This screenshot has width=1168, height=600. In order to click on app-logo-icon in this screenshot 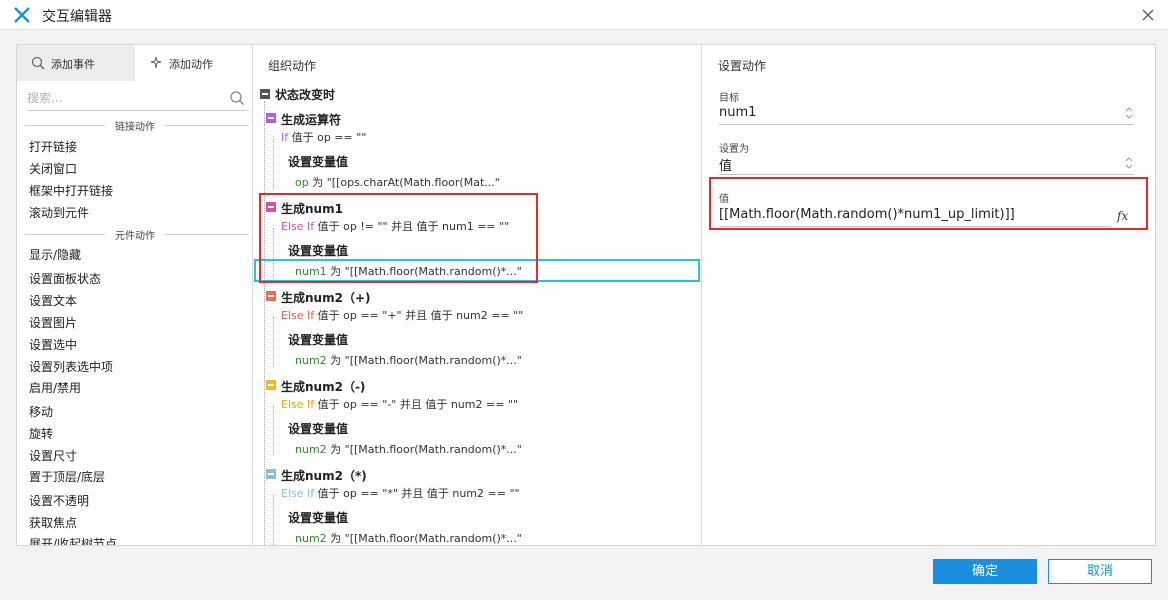, I will do `click(22, 15)`.